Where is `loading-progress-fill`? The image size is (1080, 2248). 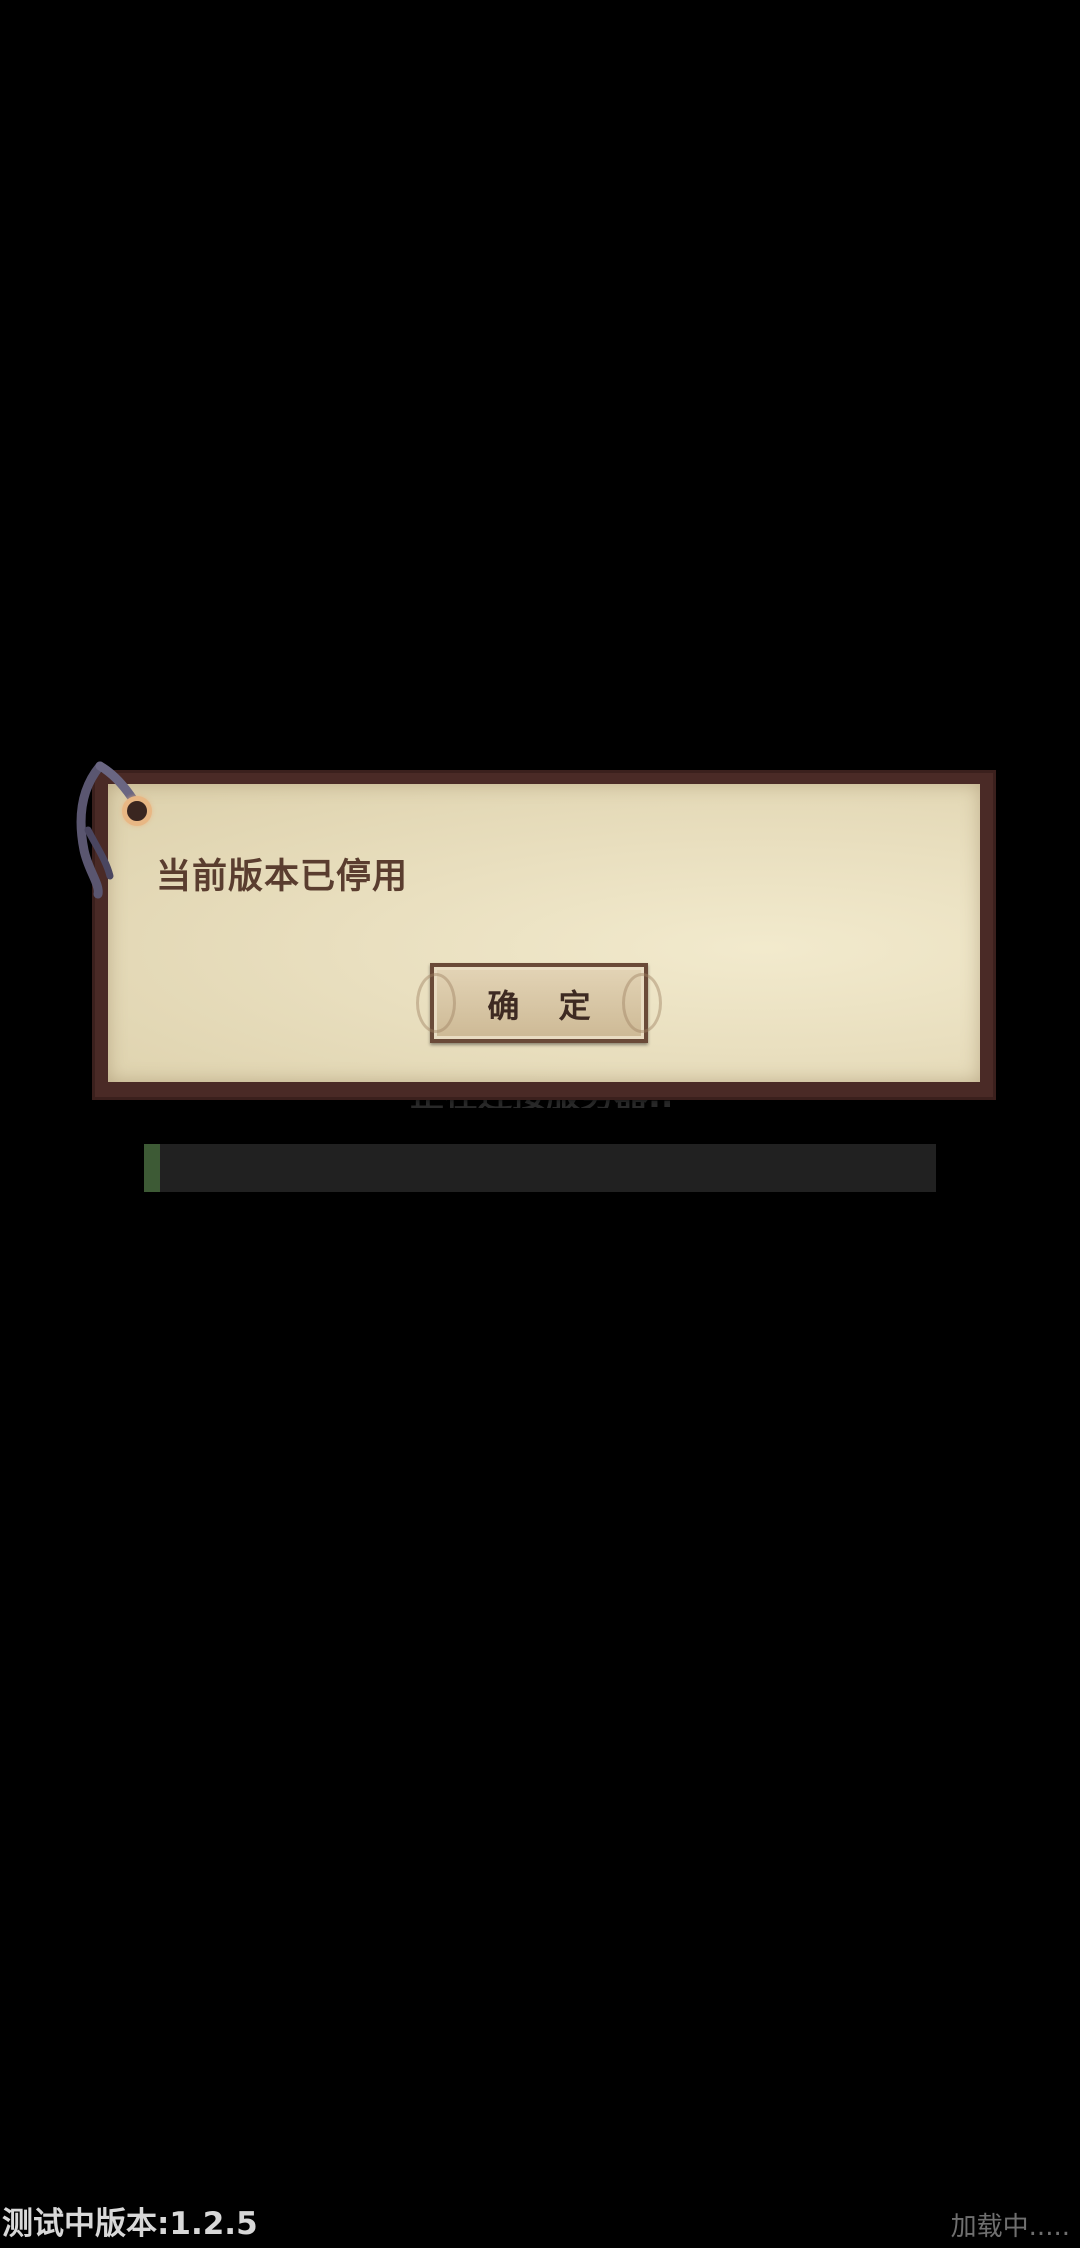 loading-progress-fill is located at coordinates (152, 1168).